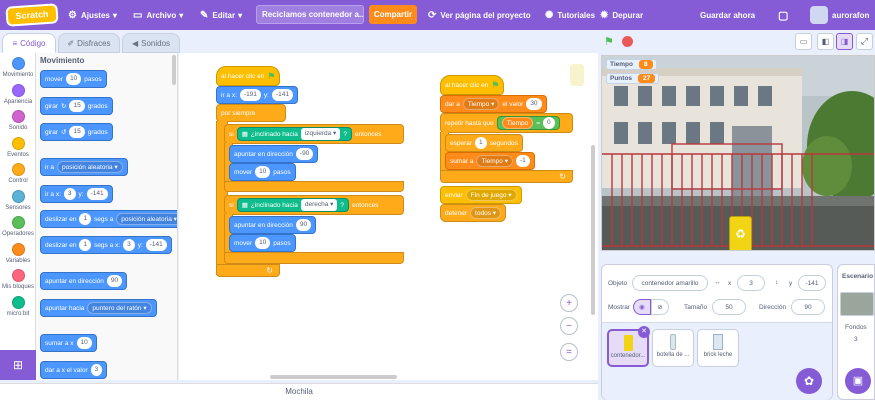  I want to click on category-item: Mis bloques, so click(18, 279).